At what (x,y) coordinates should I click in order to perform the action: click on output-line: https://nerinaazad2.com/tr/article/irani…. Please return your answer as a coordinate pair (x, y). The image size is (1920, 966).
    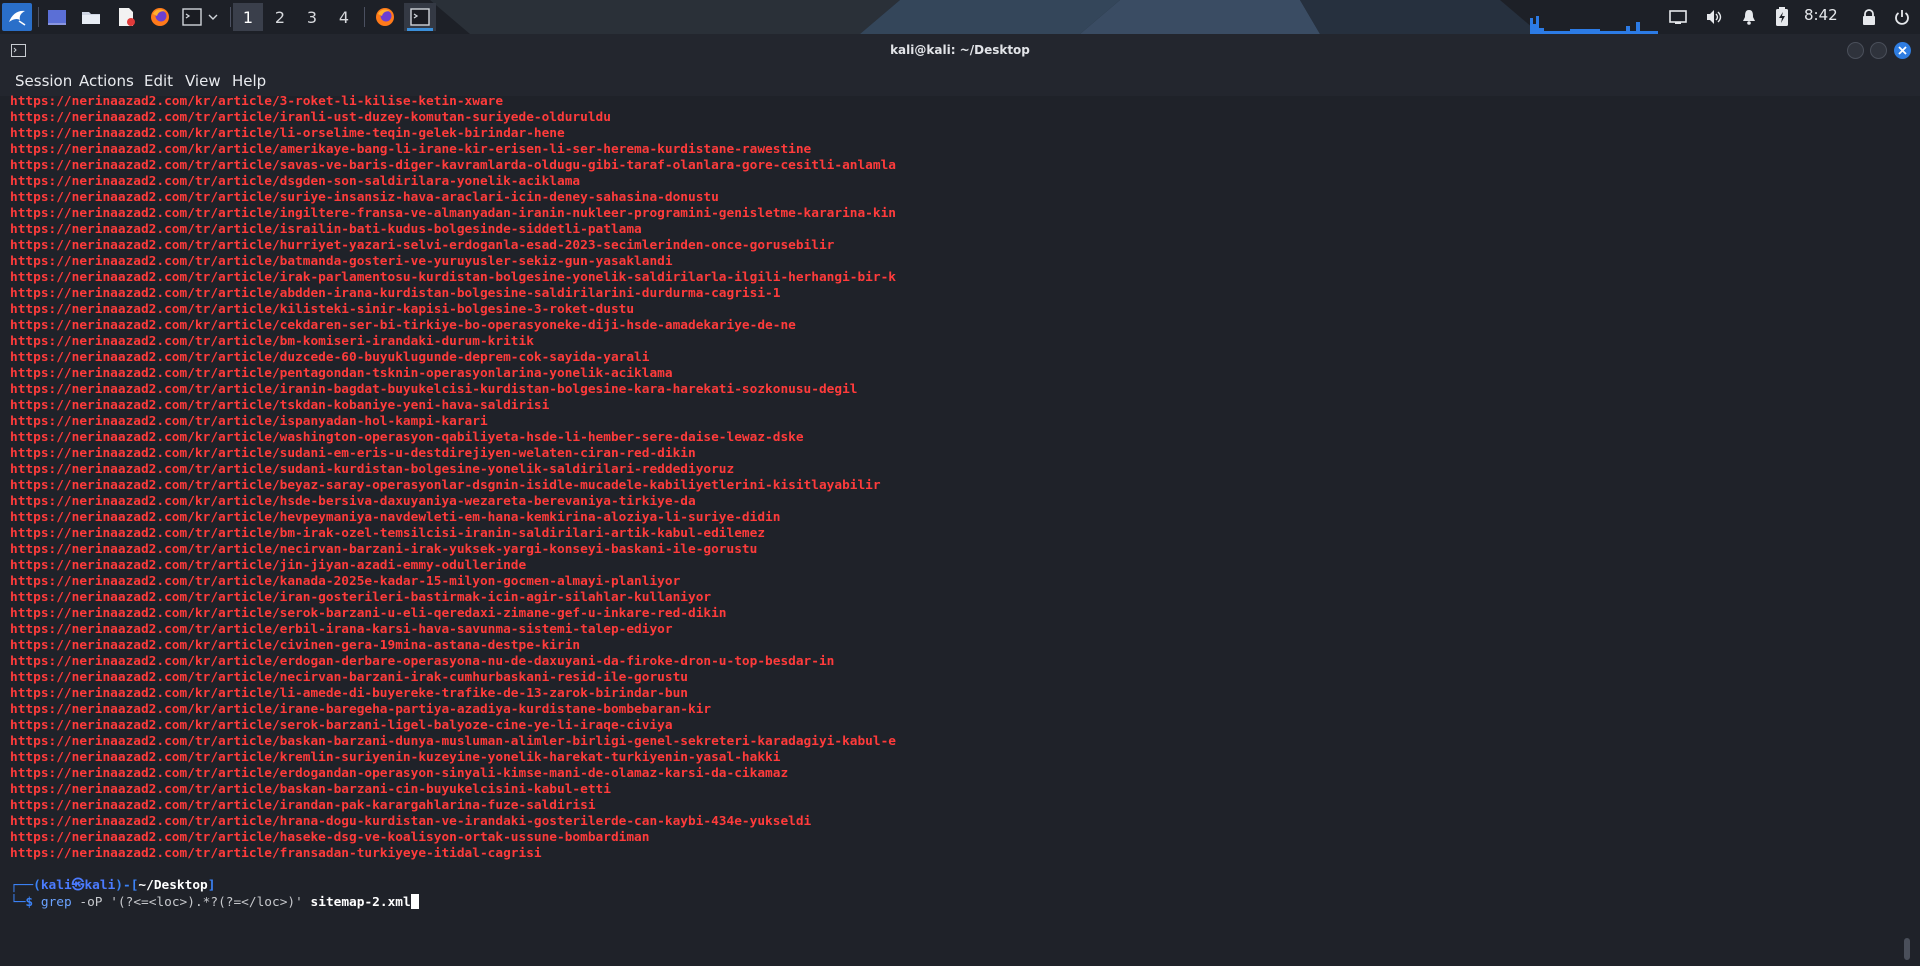
    Looking at the image, I should click on (434, 389).